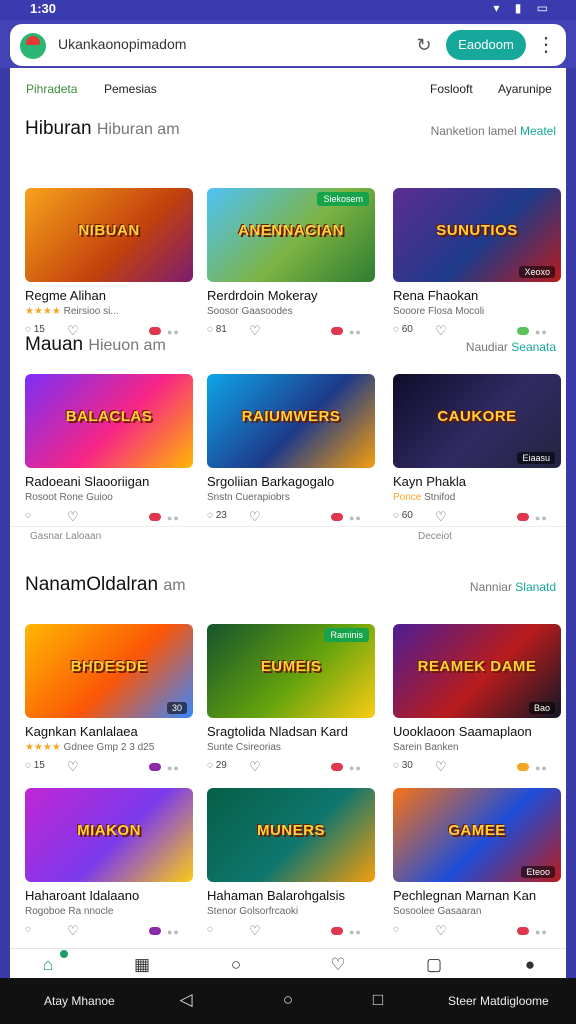 This screenshot has height=1024, width=576. What do you see at coordinates (43, 311) in the screenshot?
I see `rating-stars: ★★★★` at bounding box center [43, 311].